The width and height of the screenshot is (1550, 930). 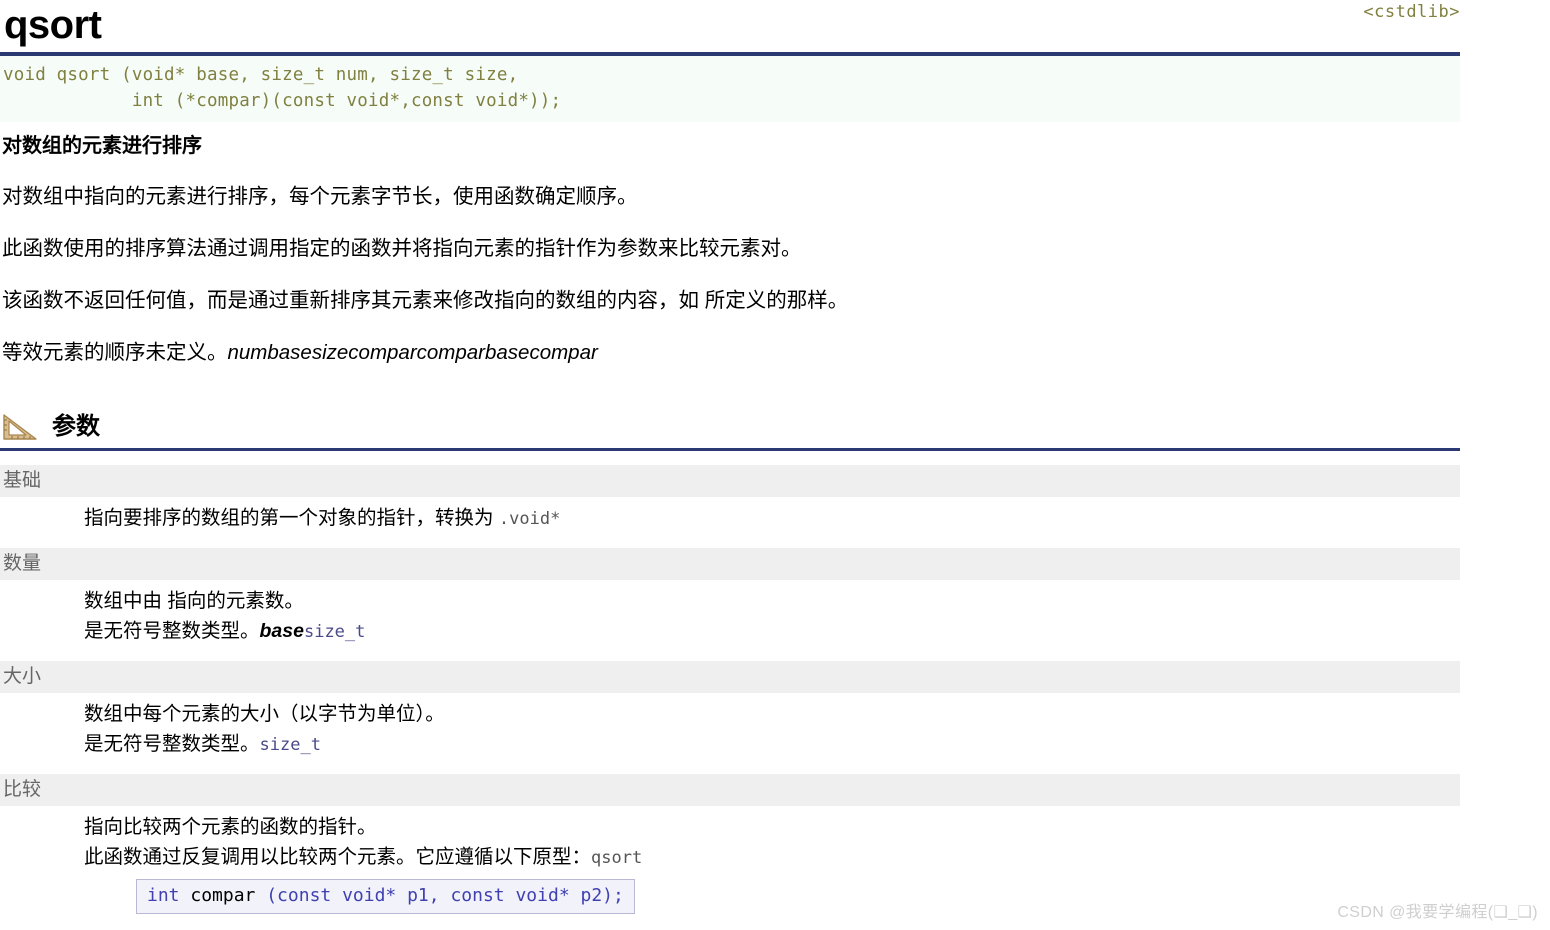 I want to click on parameter-description: 指向要排序的数组的第一个对象的指针，转换为 .void*, so click(x=730, y=522).